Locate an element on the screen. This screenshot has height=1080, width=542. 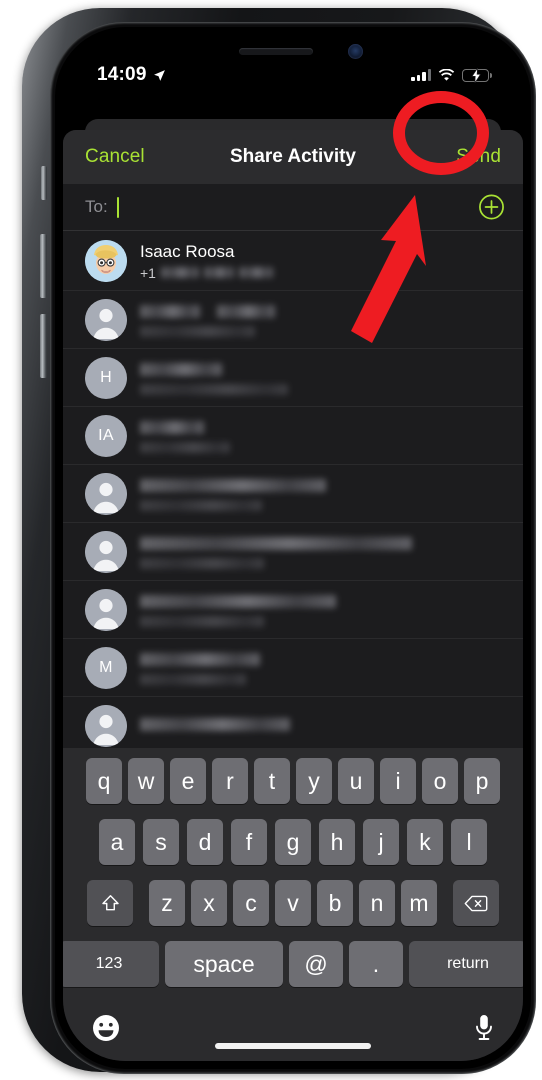
keyboard-row-3: z x c v b n m is located at coordinates (293, 903).